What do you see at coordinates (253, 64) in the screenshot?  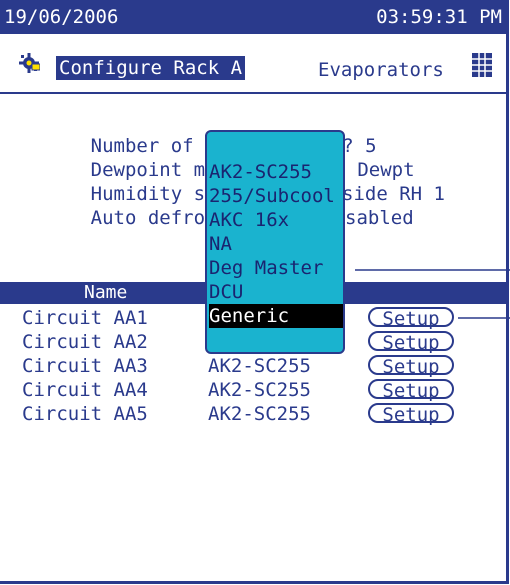 I see `page-header: Configure Rack A Evaporators` at bounding box center [253, 64].